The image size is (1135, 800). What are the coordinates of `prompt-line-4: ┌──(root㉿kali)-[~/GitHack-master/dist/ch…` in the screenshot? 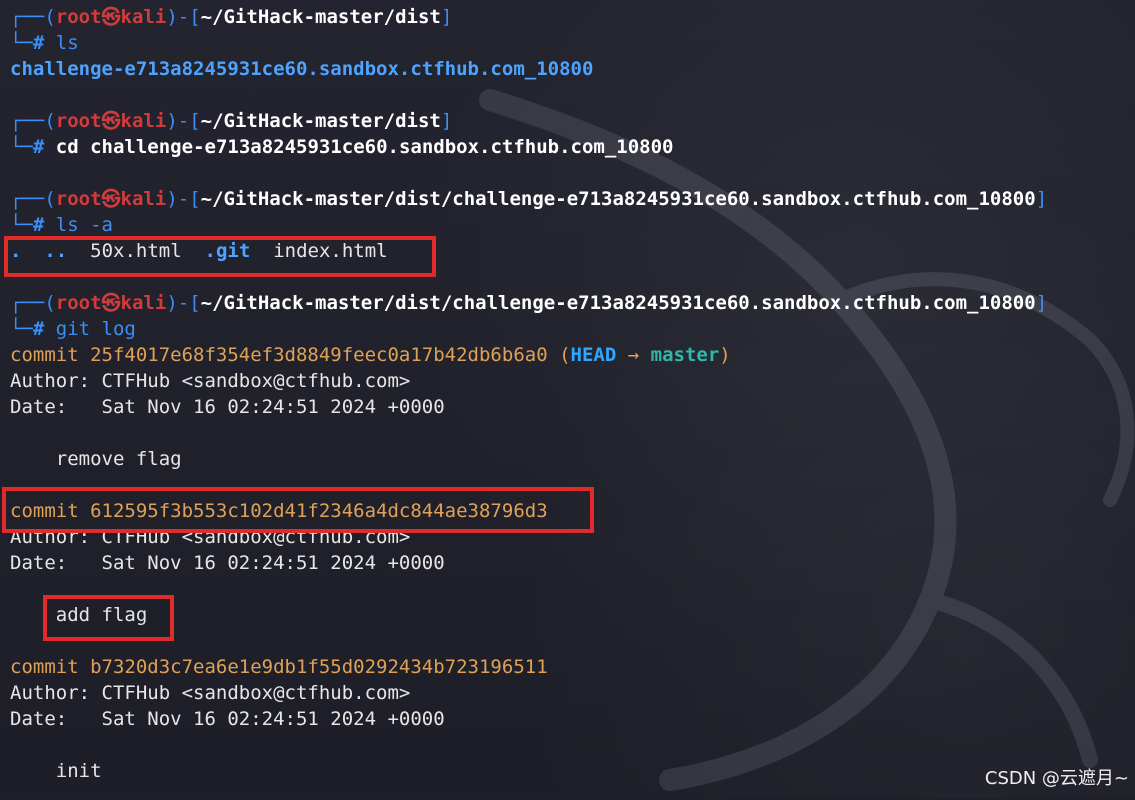 It's located at (529, 303).